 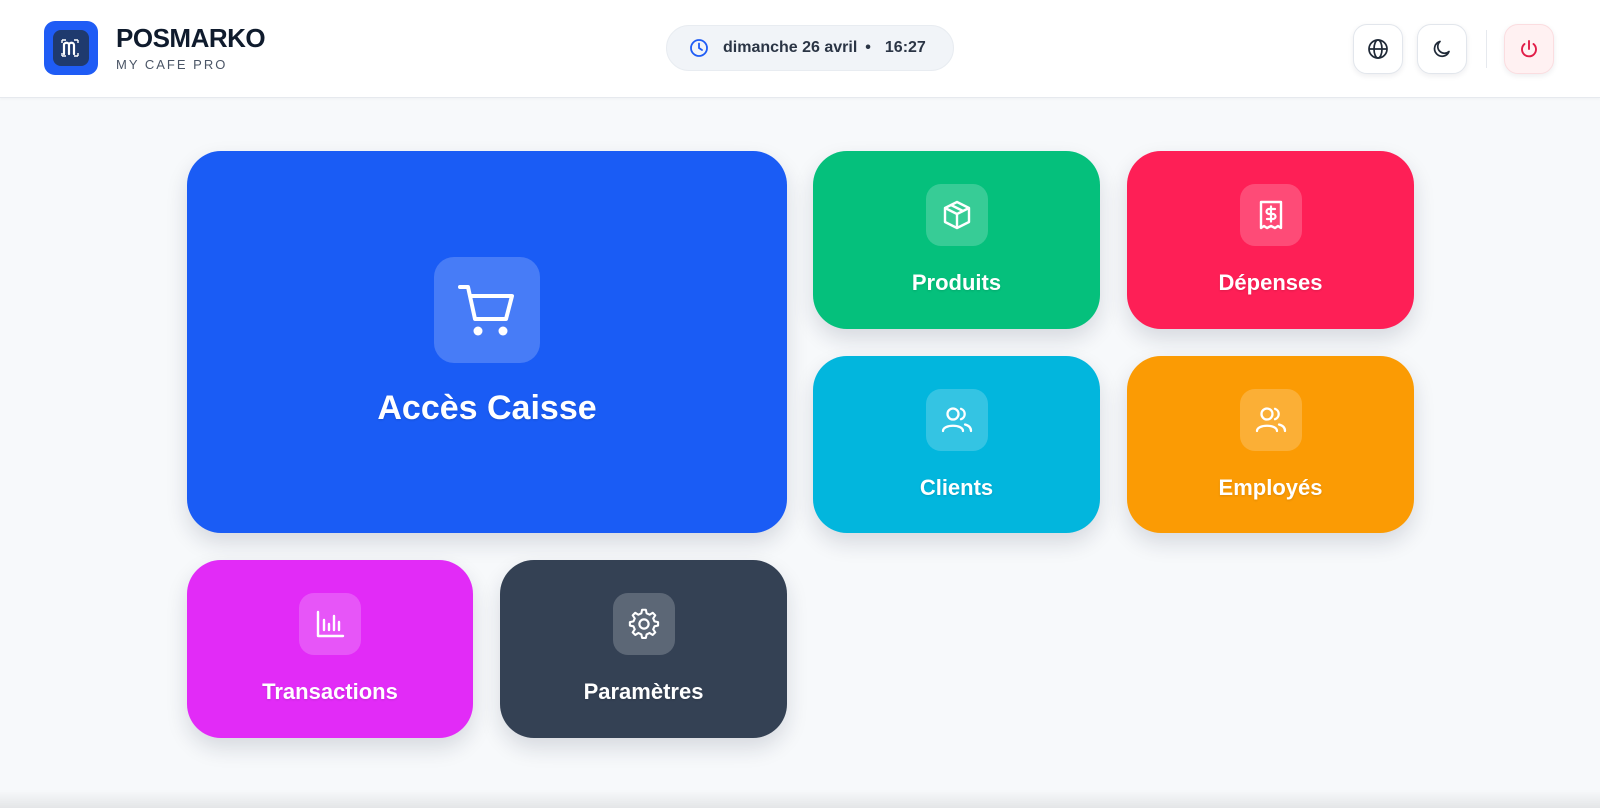 What do you see at coordinates (487, 309) in the screenshot?
I see `cart-icon` at bounding box center [487, 309].